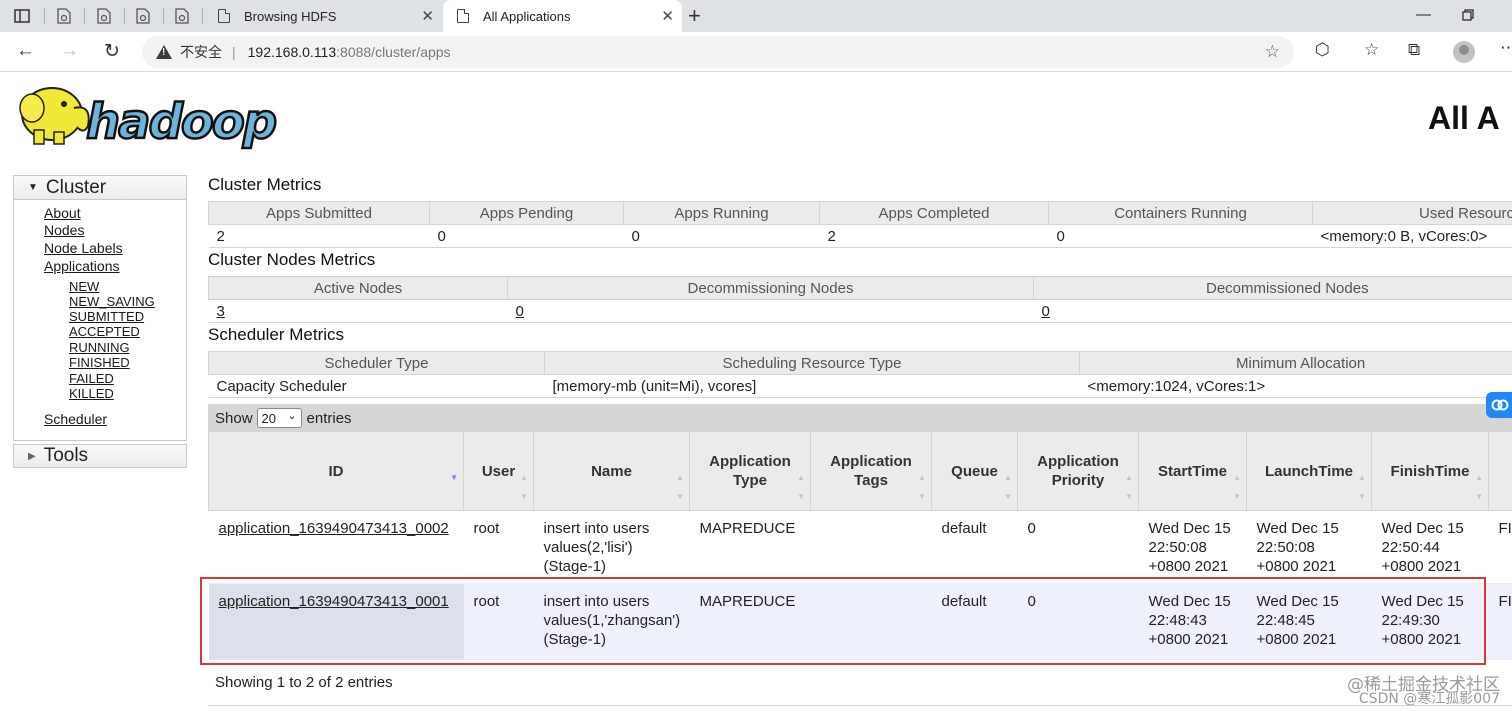 Image resolution: width=1512 pixels, height=711 pixels. I want to click on header-label: Name, so click(611, 471).